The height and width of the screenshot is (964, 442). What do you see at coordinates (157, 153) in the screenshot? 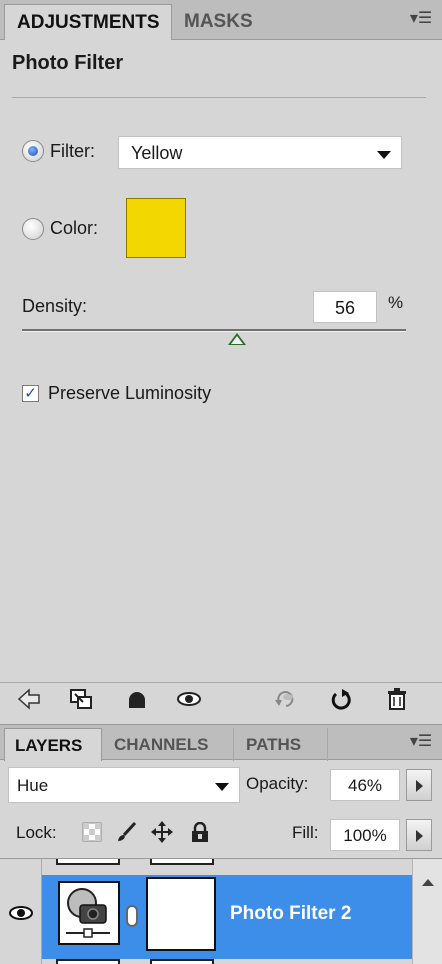
I see `filter-select-value: Yellow` at bounding box center [157, 153].